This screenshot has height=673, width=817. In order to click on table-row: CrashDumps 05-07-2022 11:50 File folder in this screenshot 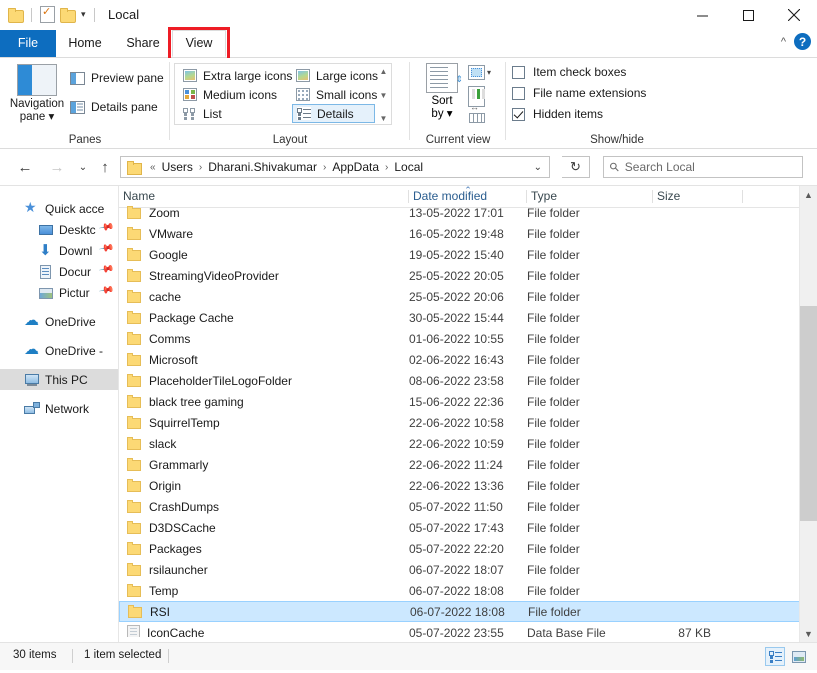, I will do `click(459, 506)`.